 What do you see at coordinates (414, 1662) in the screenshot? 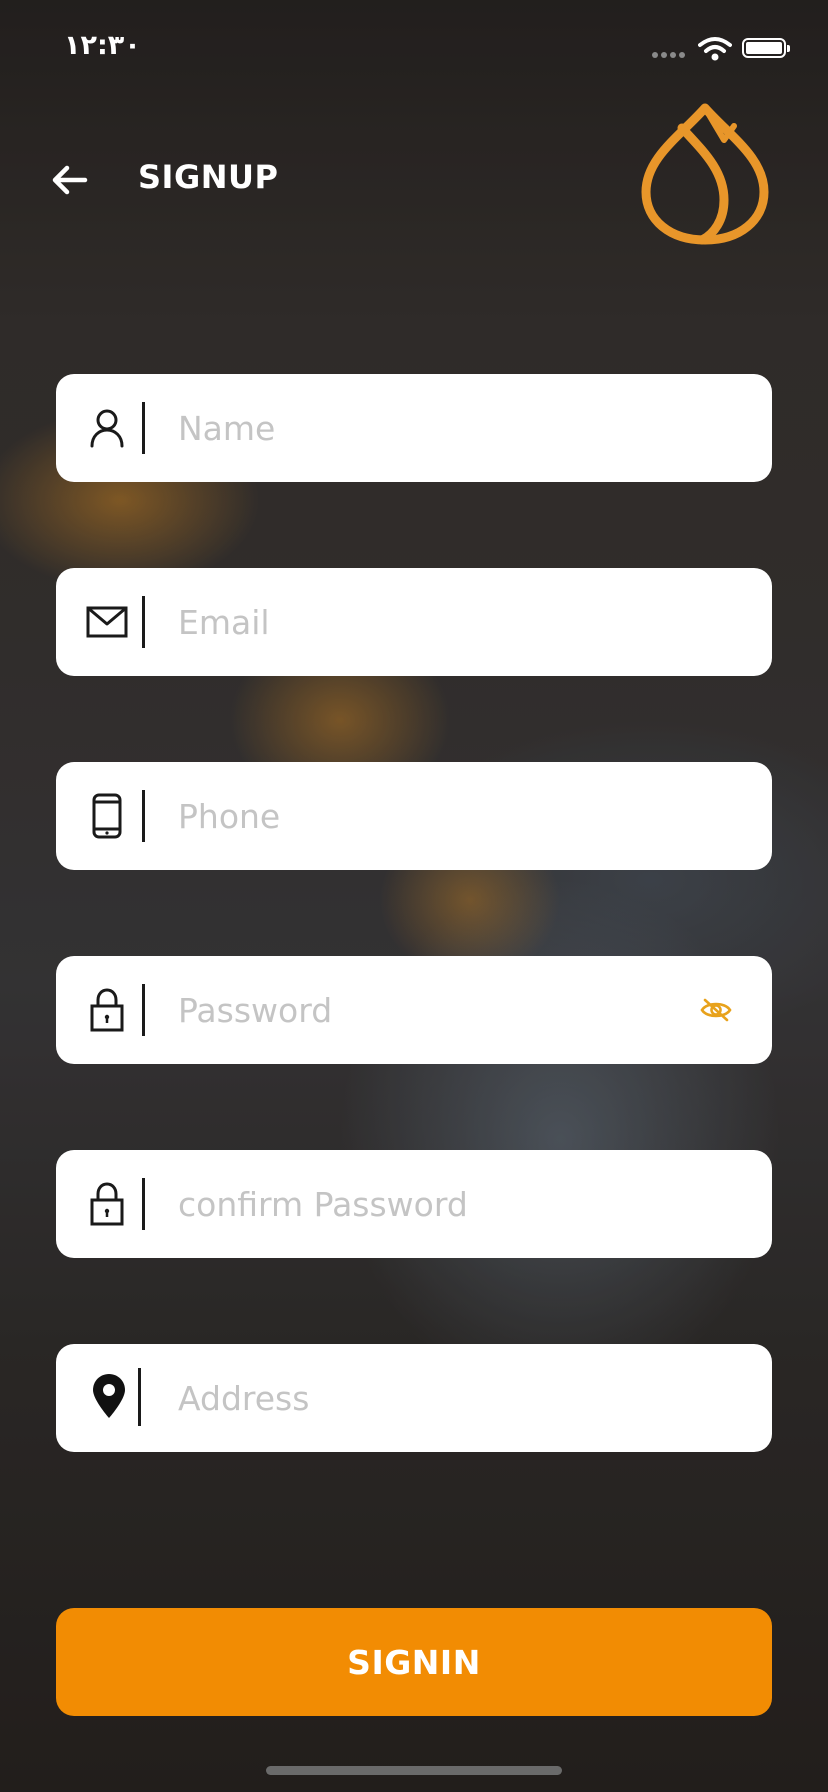
I see `signin-button: SIGNIN` at bounding box center [414, 1662].